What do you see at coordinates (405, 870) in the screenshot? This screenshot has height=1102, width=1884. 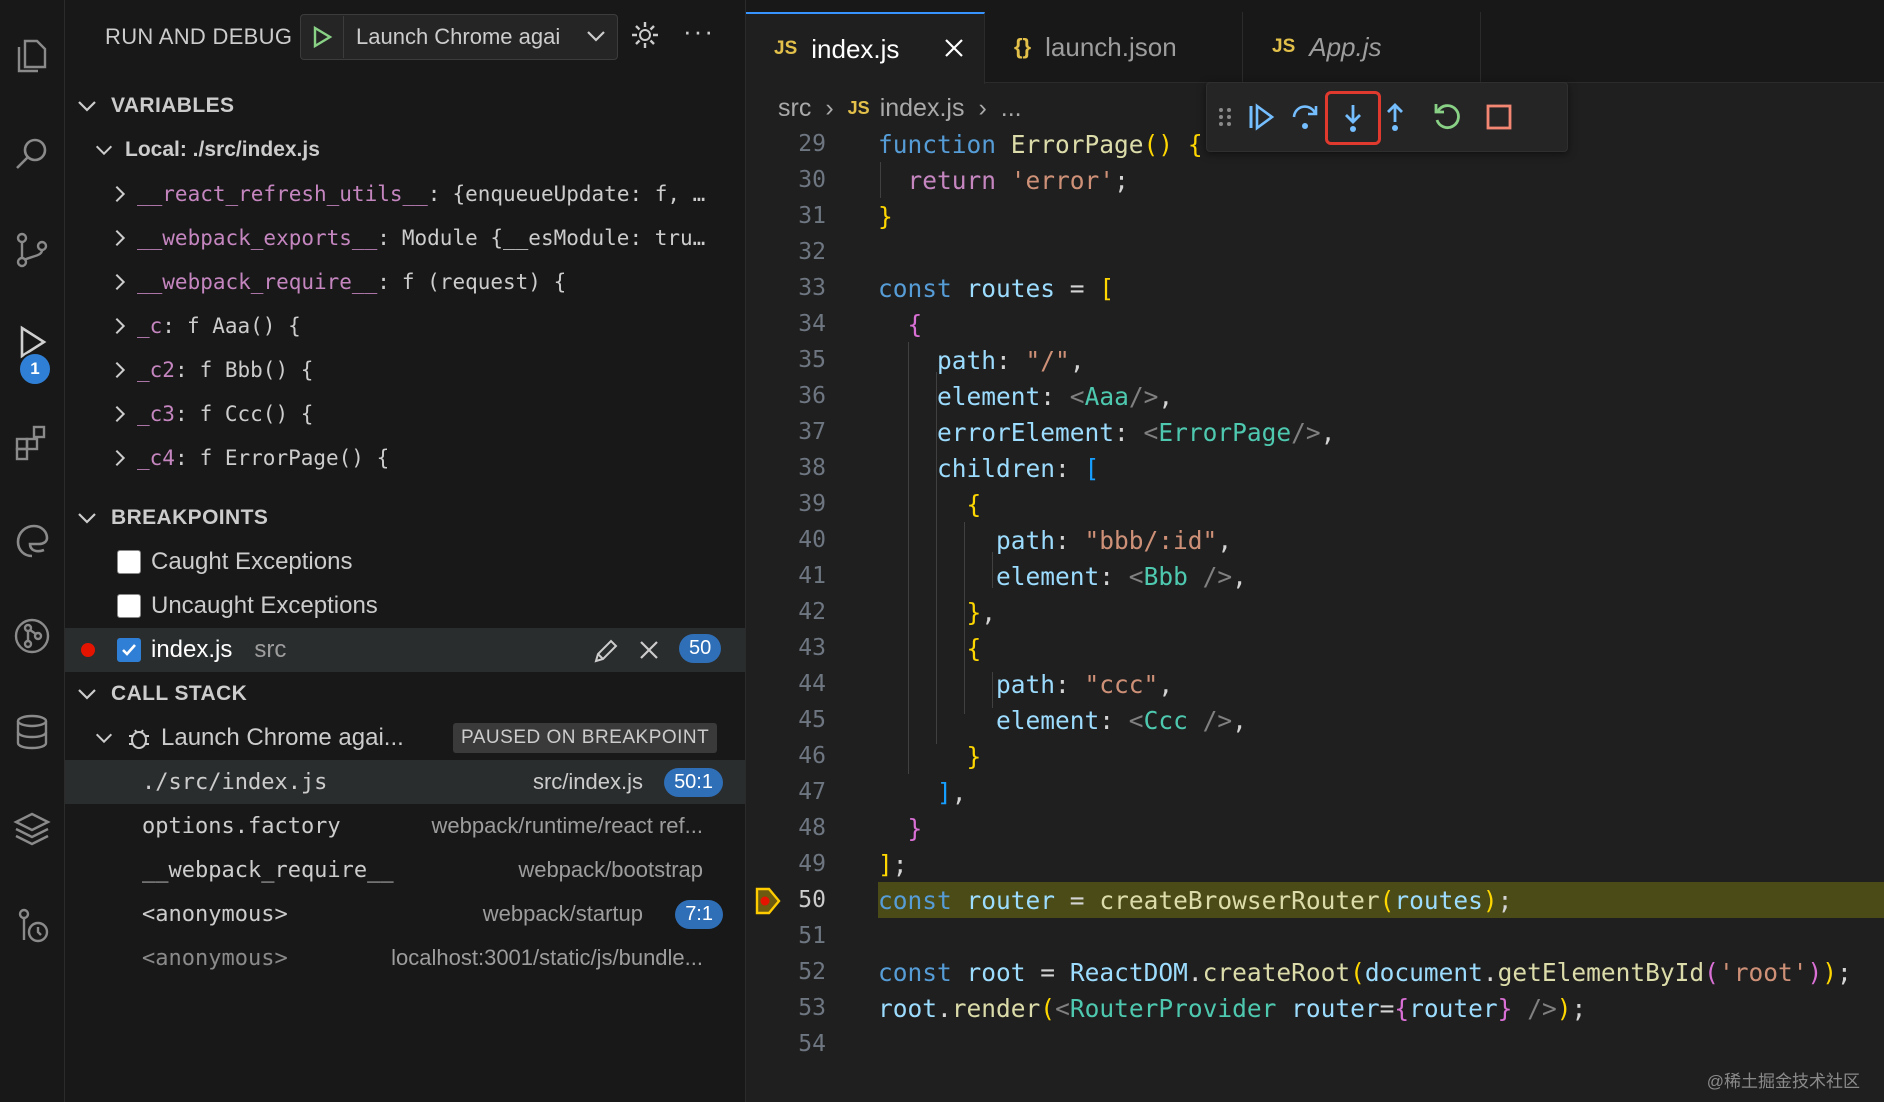 I see `stack-frame: __webpack_require__ webpack/bootstrap` at bounding box center [405, 870].